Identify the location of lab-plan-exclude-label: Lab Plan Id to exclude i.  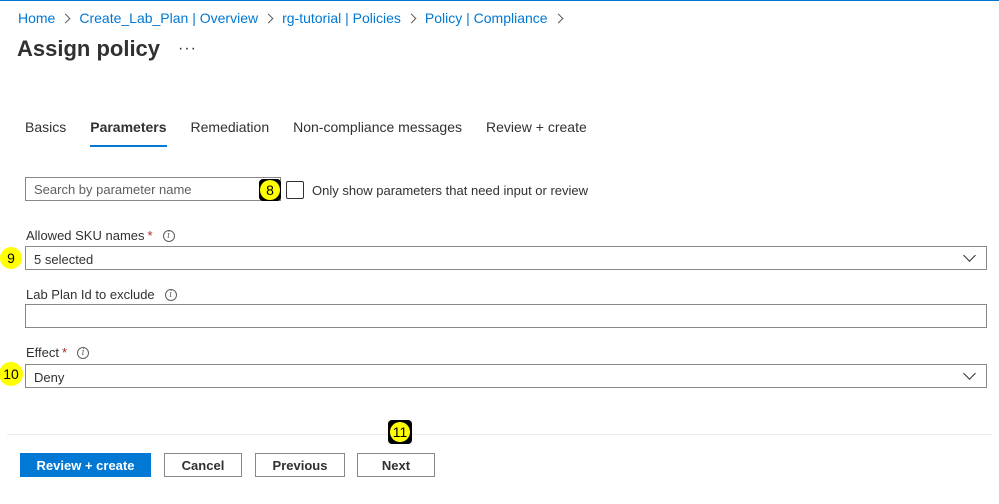
(101, 294).